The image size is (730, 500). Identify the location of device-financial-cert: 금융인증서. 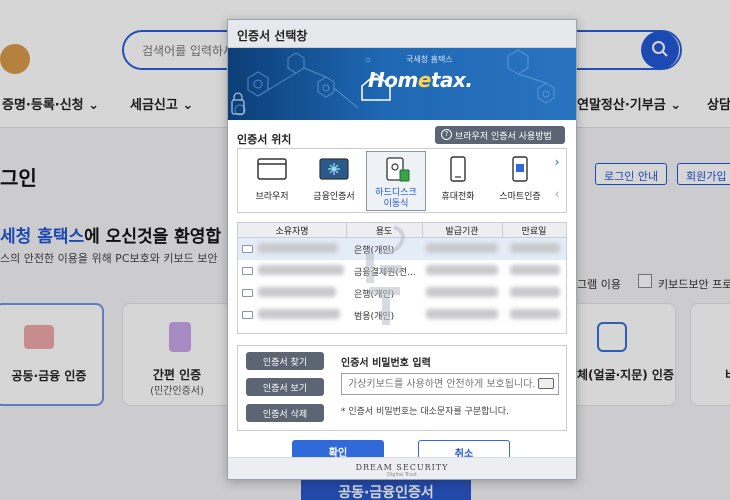
(334, 181).